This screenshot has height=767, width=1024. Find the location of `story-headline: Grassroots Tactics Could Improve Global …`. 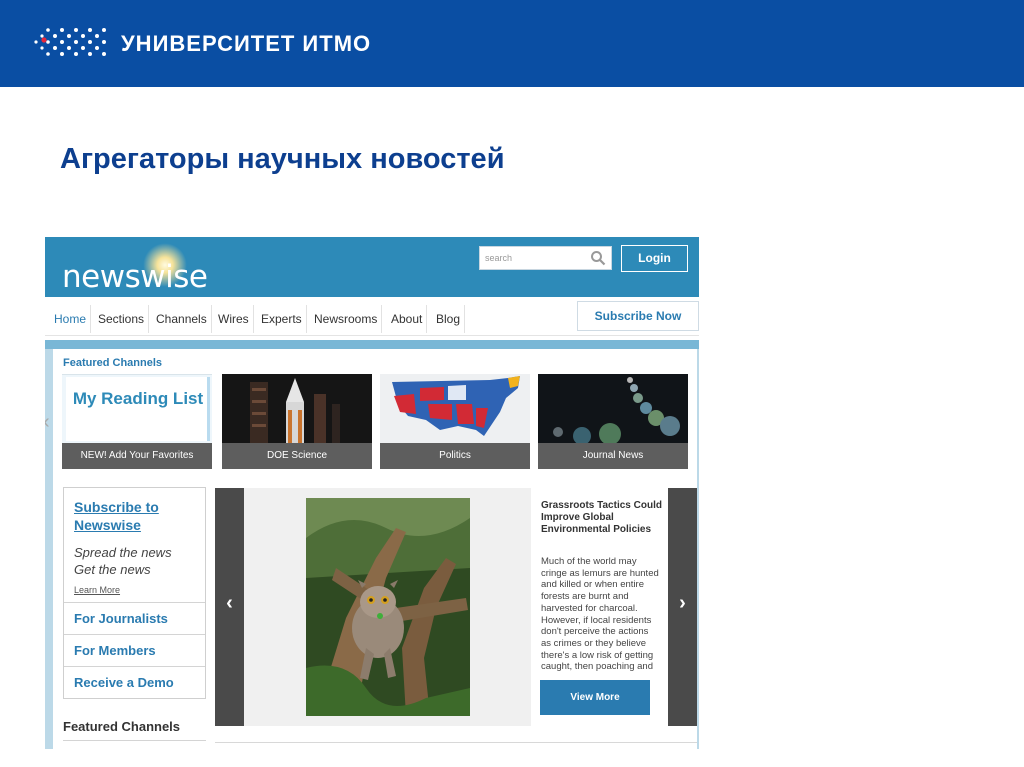

story-headline: Grassroots Tactics Could Improve Global … is located at coordinates (602, 518).